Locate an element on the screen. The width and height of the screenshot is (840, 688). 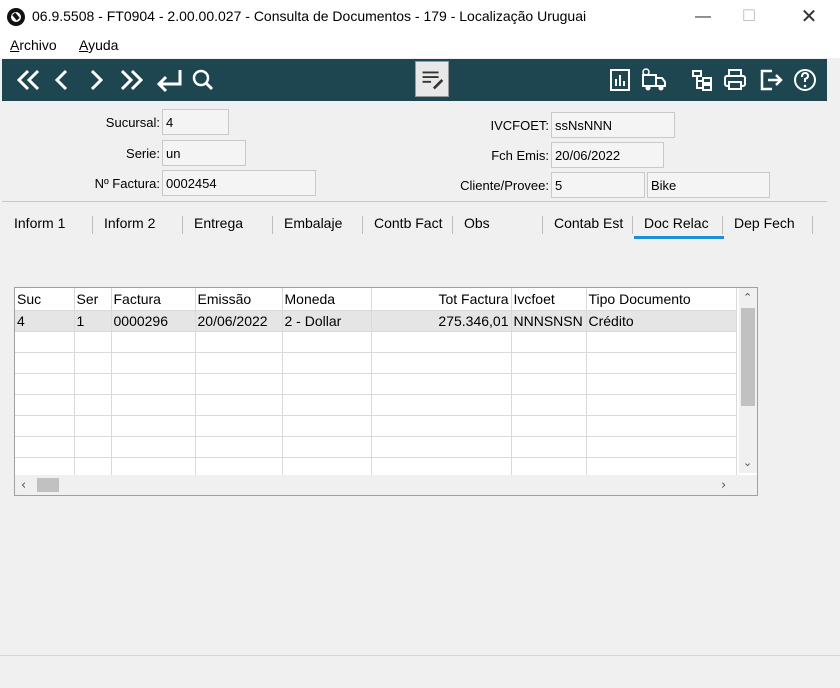
tab-embalaje: Embalaje is located at coordinates (313, 223).